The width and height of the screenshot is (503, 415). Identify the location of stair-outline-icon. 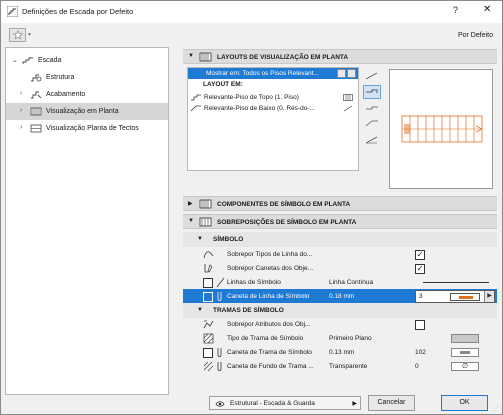
(371, 76).